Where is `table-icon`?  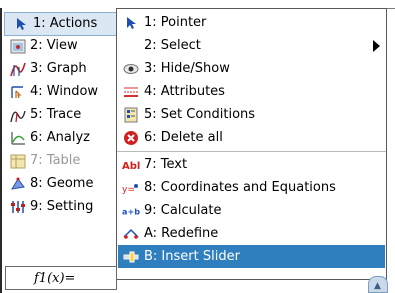
table-icon is located at coordinates (18, 161).